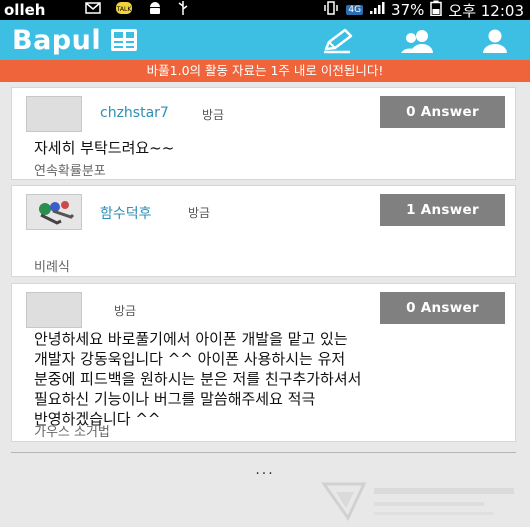  What do you see at coordinates (126, 213) in the screenshot?
I see `username: 함수덕후` at bounding box center [126, 213].